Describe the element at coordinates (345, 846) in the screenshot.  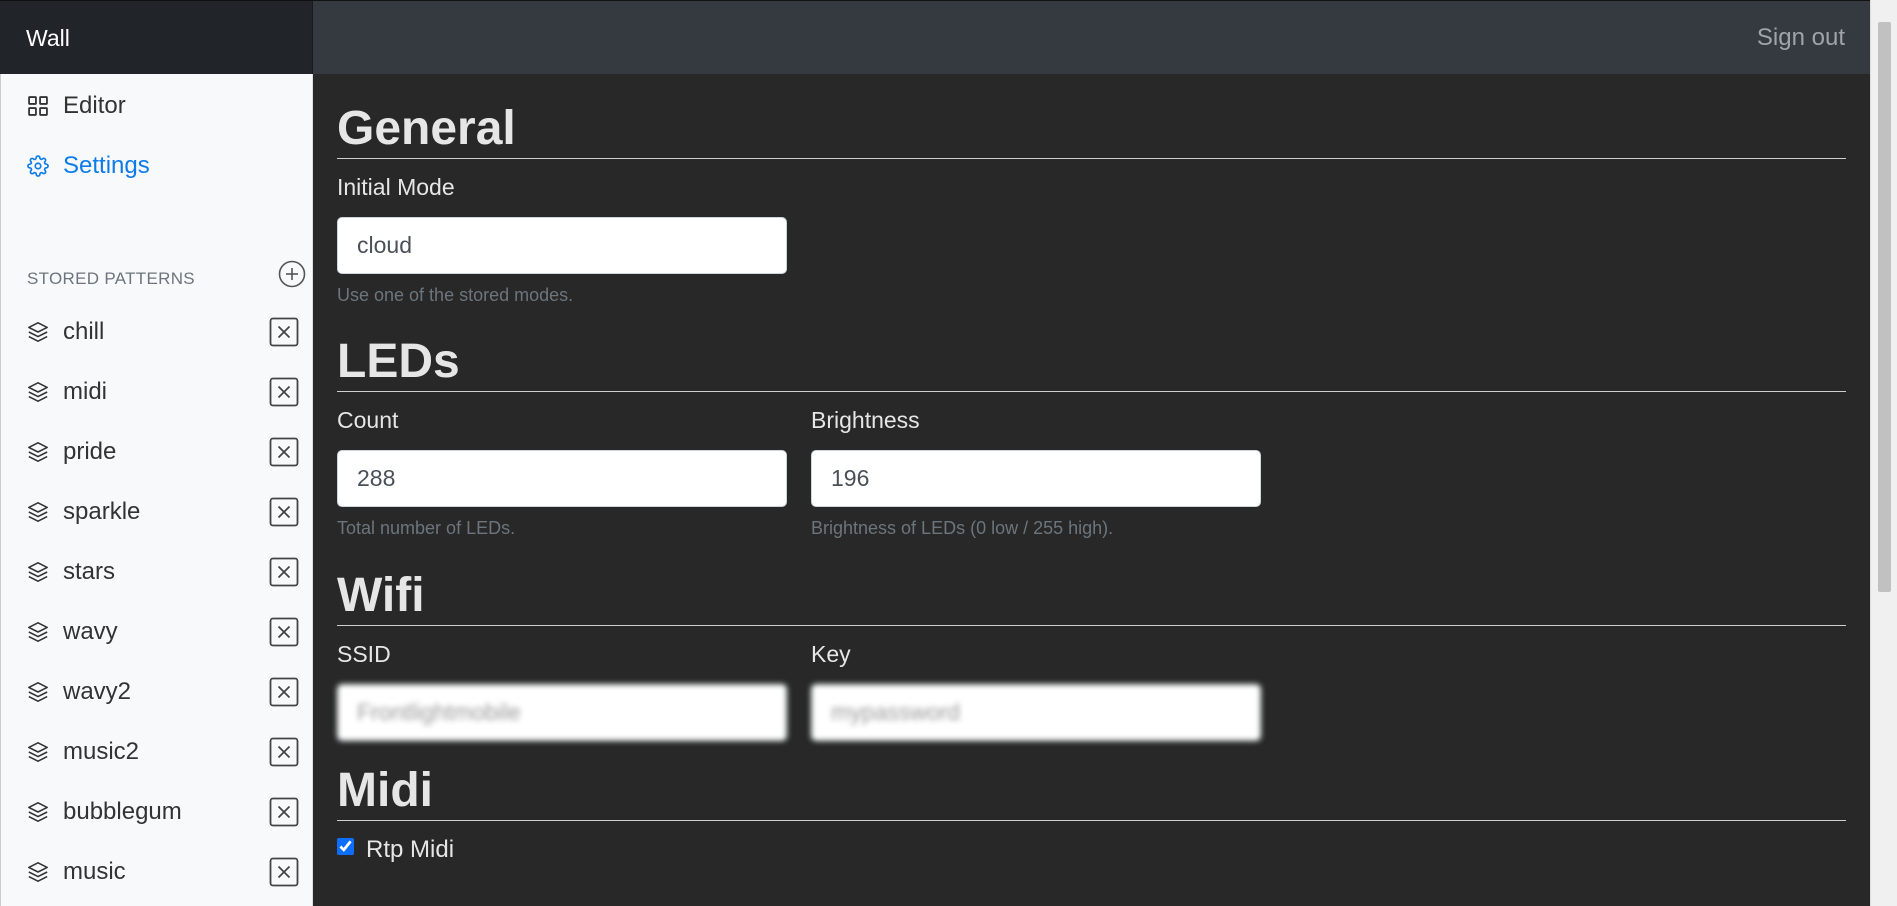
I see `rtp-midi-checkbox` at that location.